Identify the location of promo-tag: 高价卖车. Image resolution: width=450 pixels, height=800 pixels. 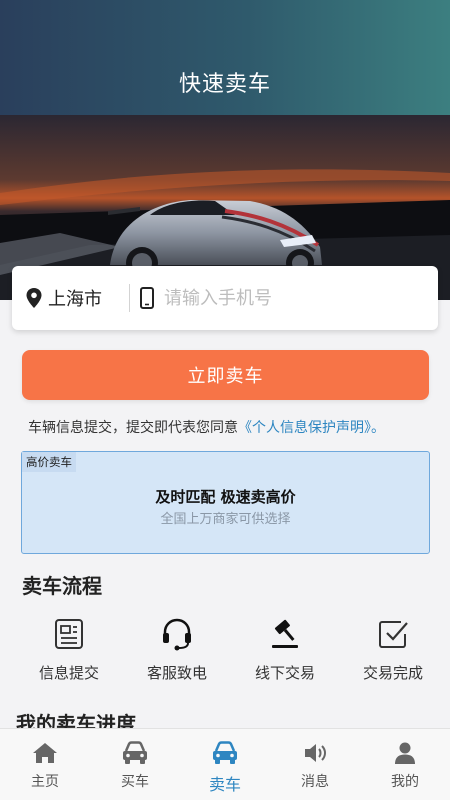
(49, 462).